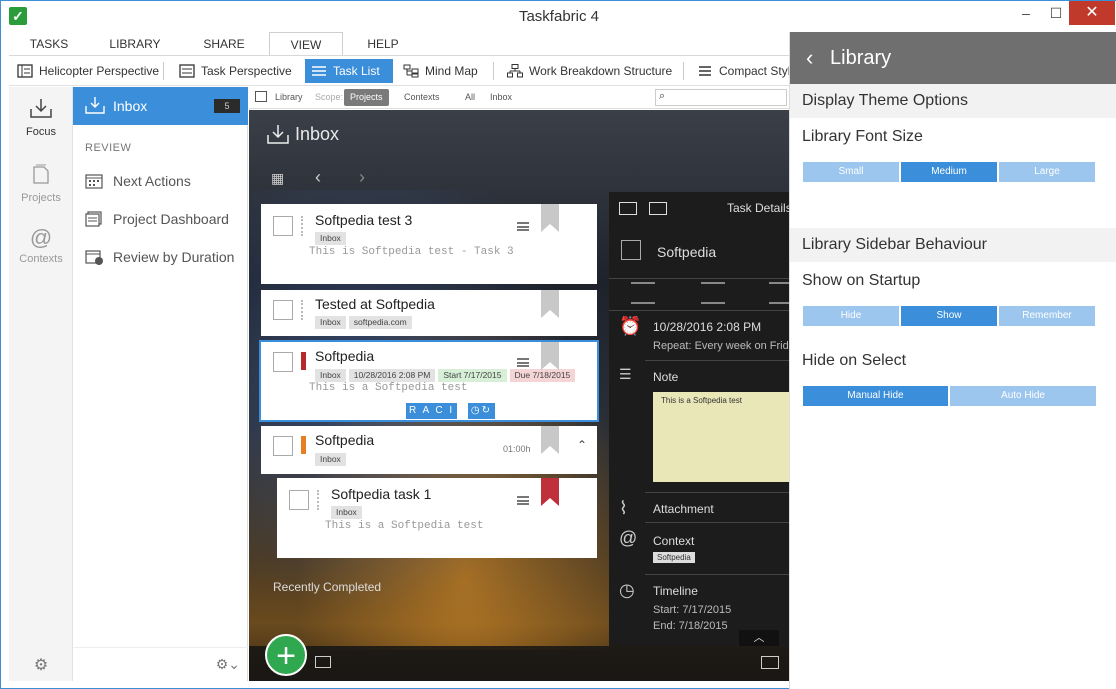  I want to click on sidebar-item-inbox: Inbox 5, so click(160, 106).